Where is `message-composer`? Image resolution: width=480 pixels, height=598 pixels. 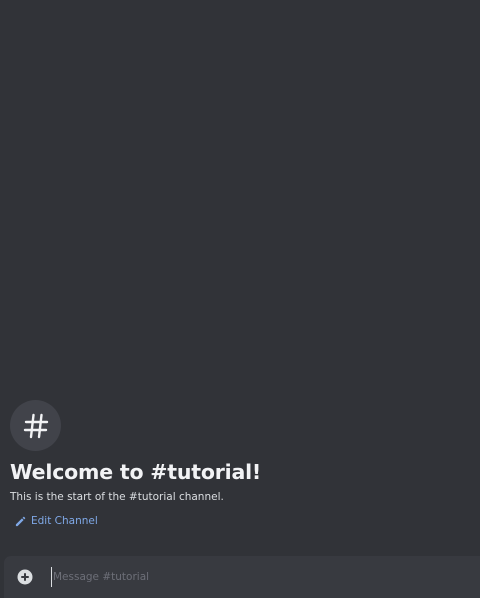 message-composer is located at coordinates (242, 577).